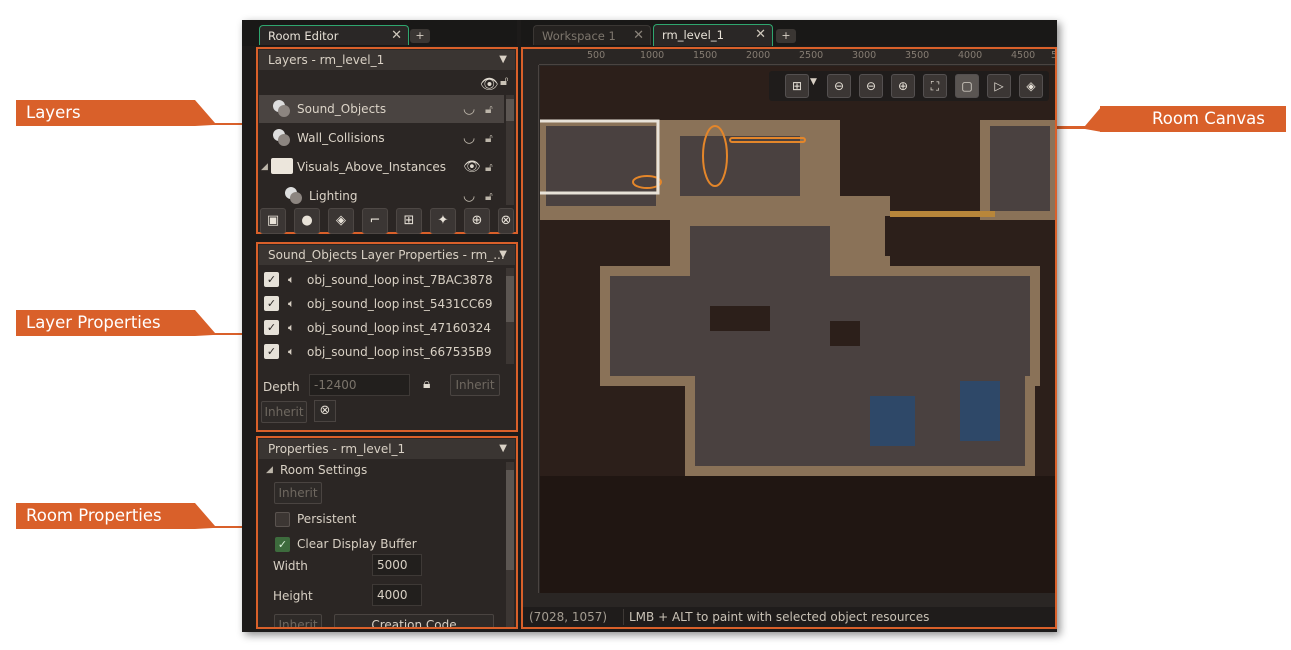  I want to click on fit-view-button: ⛶, so click(935, 86).